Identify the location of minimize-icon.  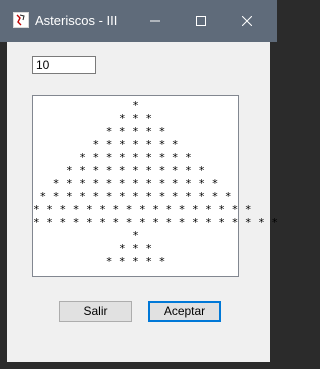
(155, 21).